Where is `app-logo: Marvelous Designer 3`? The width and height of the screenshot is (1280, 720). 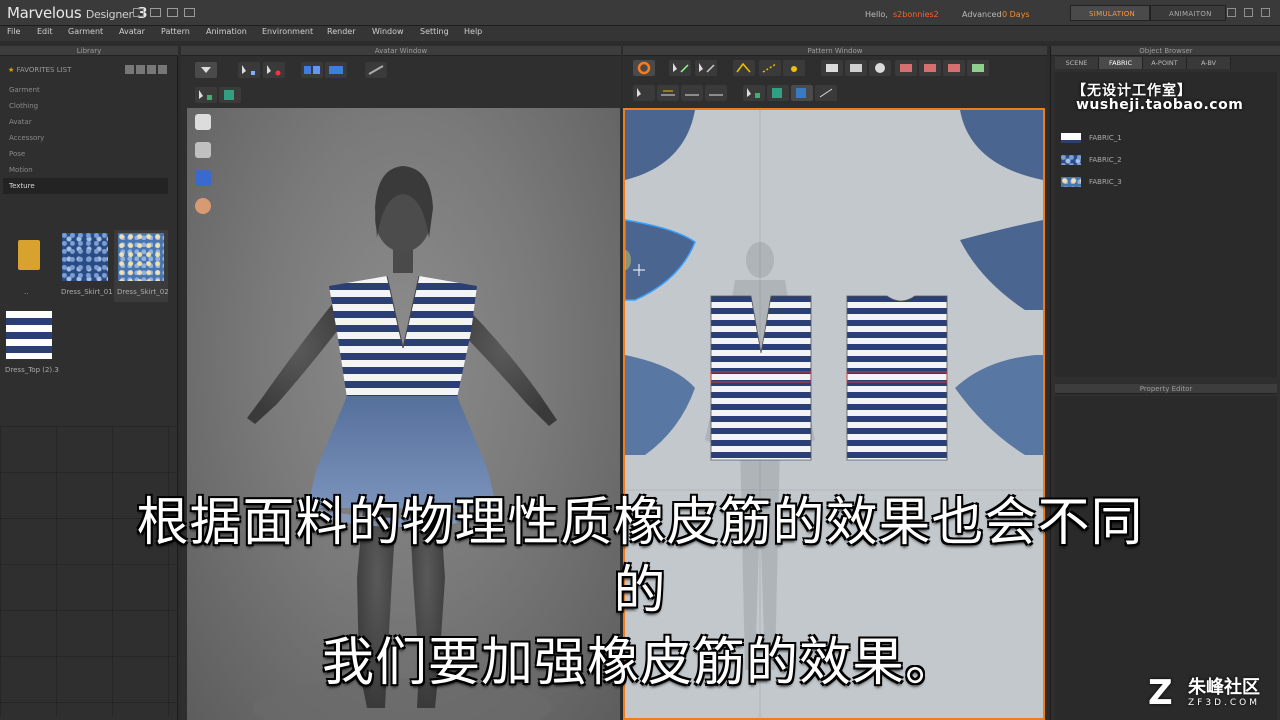
app-logo: Marvelous Designer 3 is located at coordinates (77, 13).